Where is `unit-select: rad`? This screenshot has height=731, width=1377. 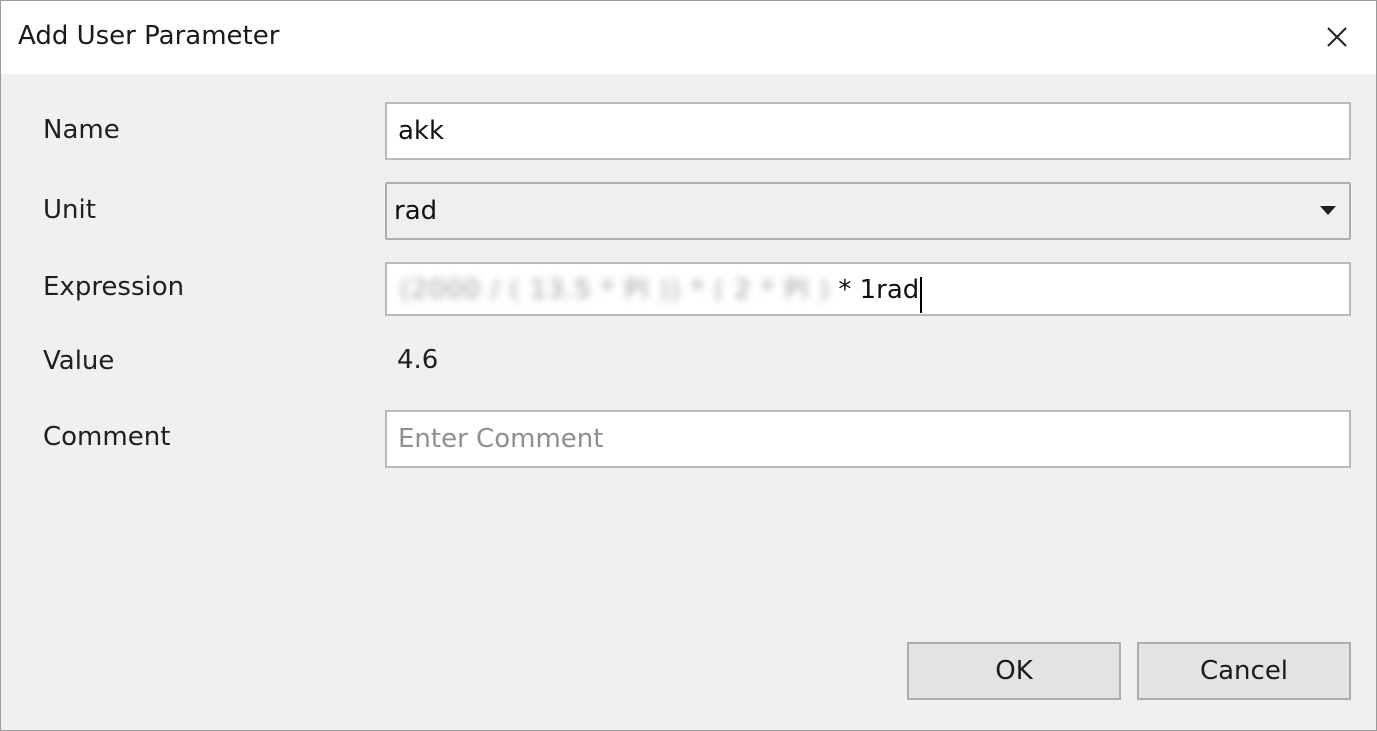
unit-select: rad is located at coordinates (868, 211).